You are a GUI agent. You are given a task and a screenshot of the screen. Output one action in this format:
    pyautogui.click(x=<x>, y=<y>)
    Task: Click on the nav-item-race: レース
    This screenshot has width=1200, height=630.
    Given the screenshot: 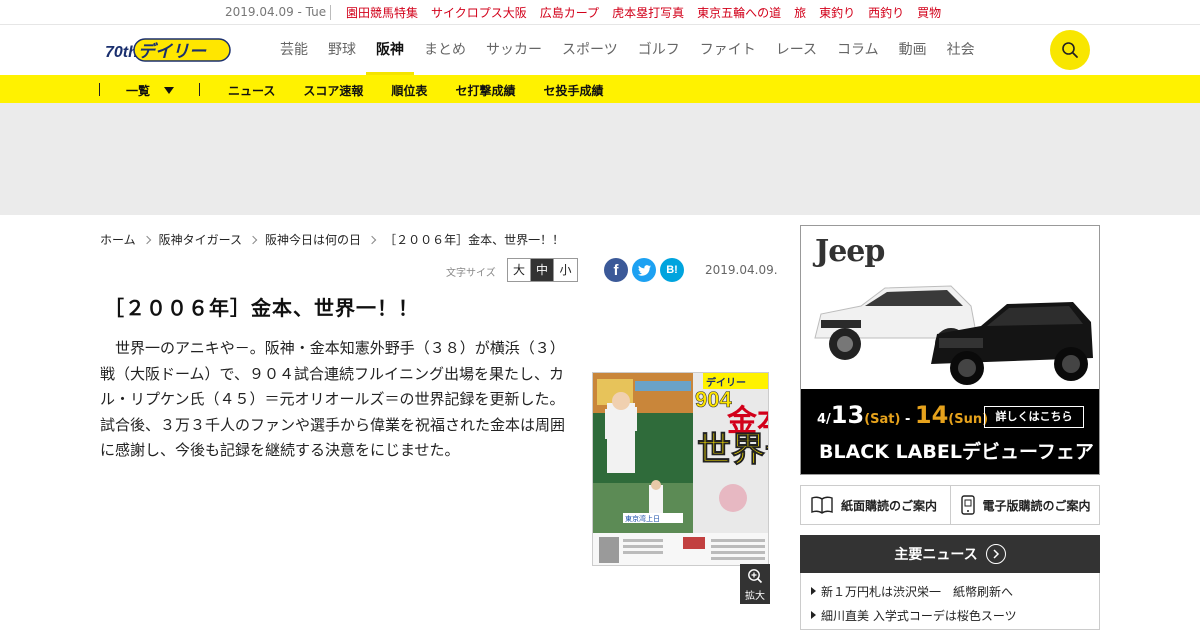 What is the action you would take?
    pyautogui.click(x=796, y=50)
    